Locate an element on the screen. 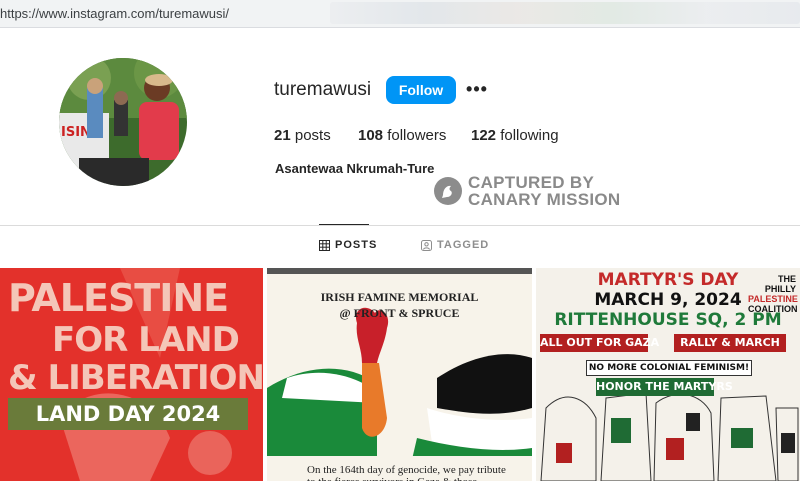 This screenshot has width=800, height=481. tagged-icon is located at coordinates (426, 245).